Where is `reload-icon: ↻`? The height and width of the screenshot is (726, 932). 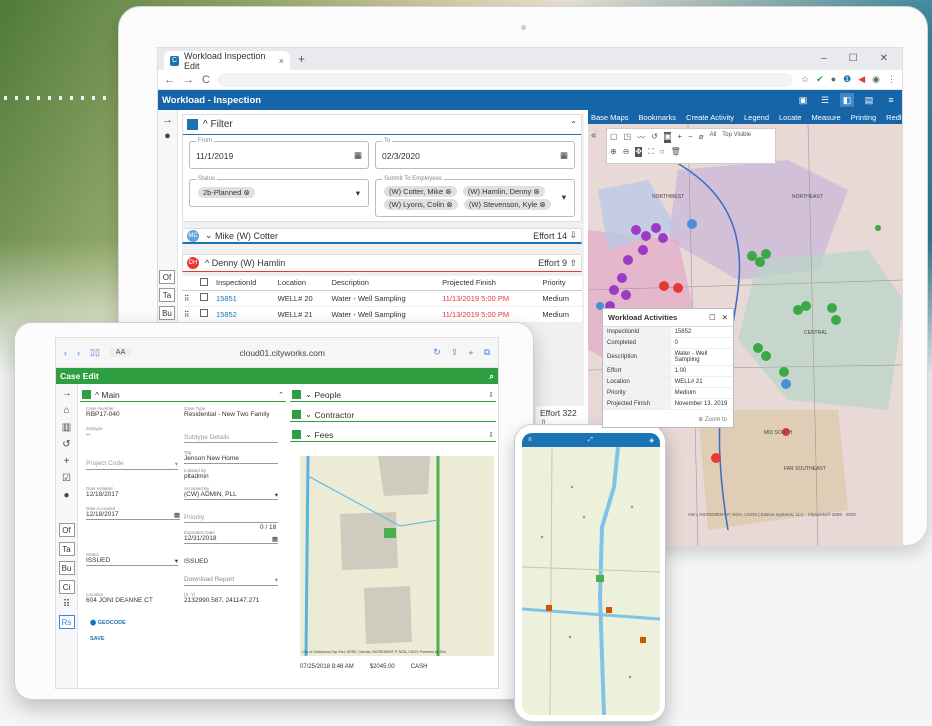
reload-icon: ↻ is located at coordinates (437, 352).